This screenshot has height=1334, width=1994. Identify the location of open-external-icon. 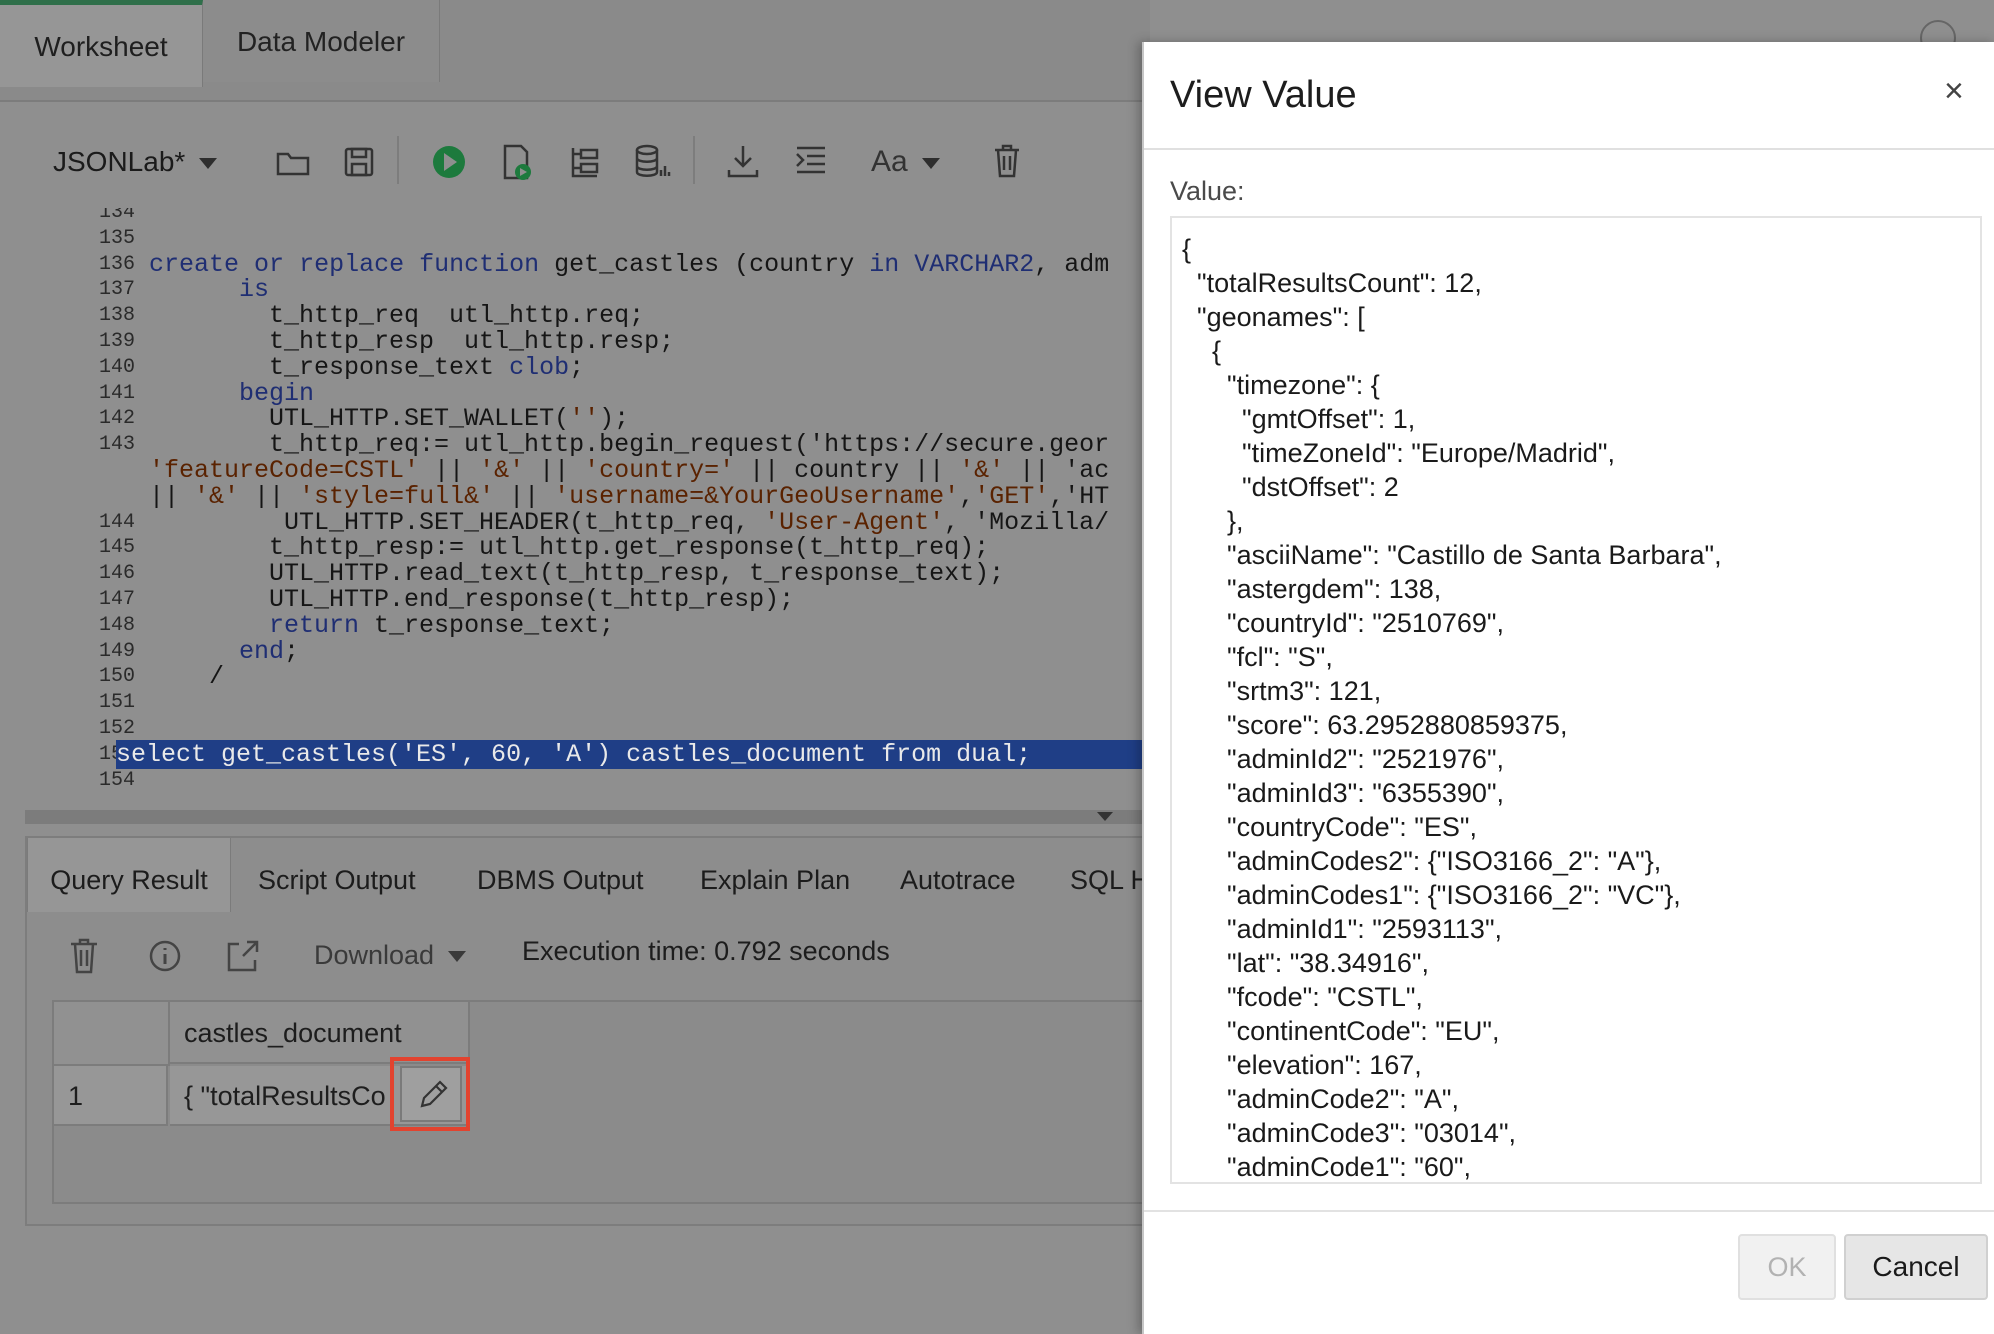
(243, 956).